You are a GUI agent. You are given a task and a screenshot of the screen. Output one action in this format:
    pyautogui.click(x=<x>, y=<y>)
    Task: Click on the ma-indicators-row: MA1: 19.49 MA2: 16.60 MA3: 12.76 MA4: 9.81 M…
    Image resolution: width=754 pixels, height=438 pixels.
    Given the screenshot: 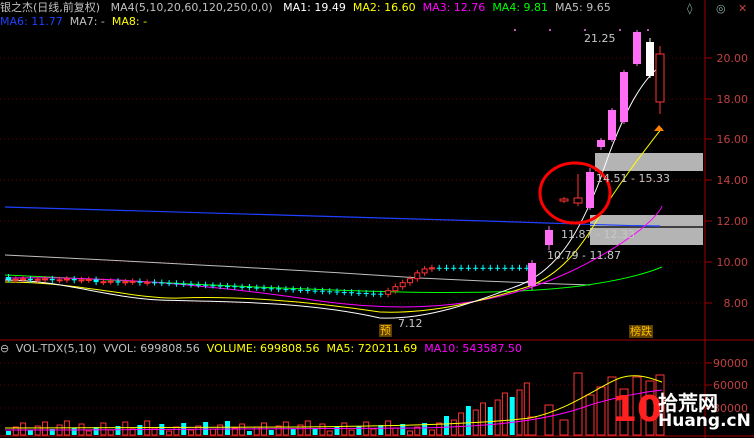 What is the action you would take?
    pyautogui.click(x=450, y=7)
    